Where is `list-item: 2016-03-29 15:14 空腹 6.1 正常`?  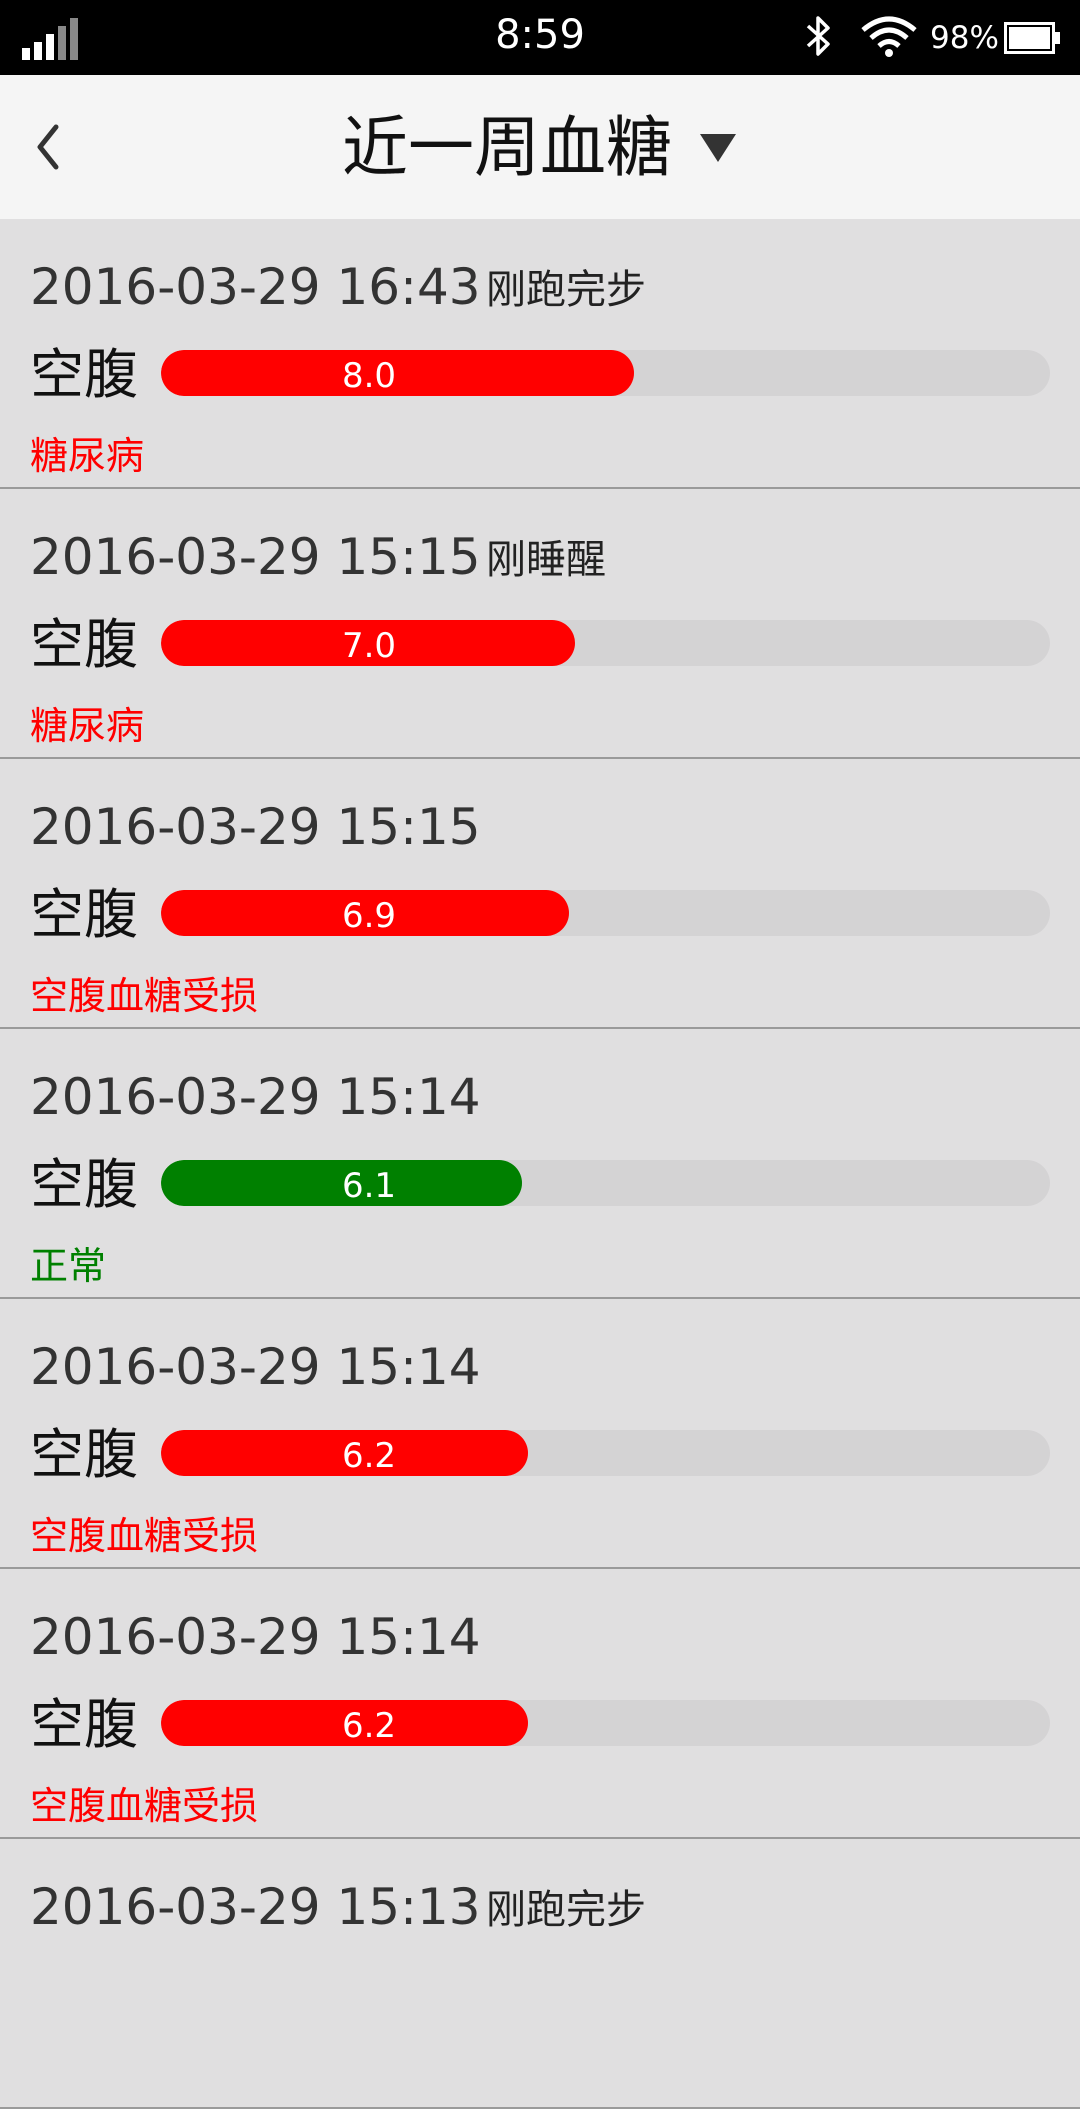 list-item: 2016-03-29 15:14 空腹 6.1 正常 is located at coordinates (540, 1164).